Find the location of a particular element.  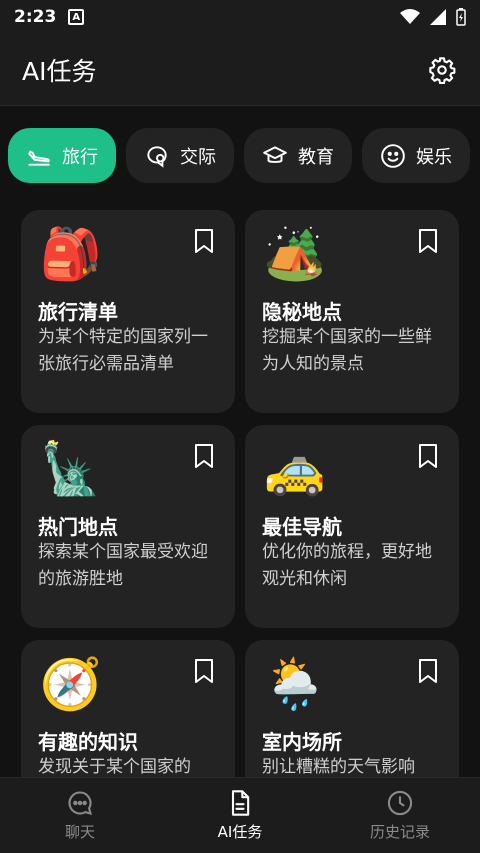

taxi-icon: 🚕 is located at coordinates (295, 469).